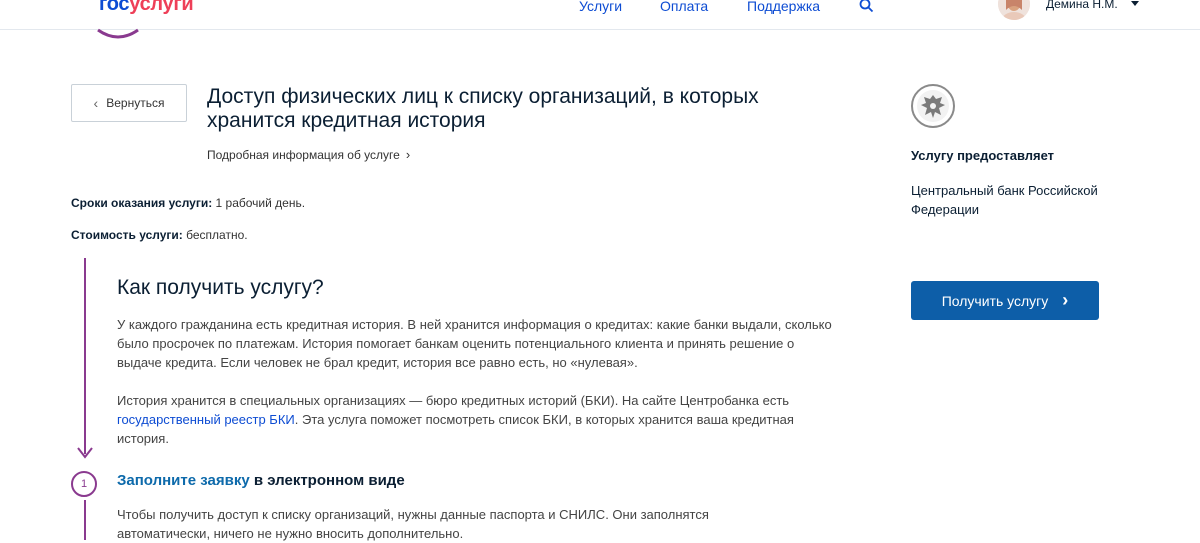  I want to click on user-name: Демина Н.М., so click(1082, 5).